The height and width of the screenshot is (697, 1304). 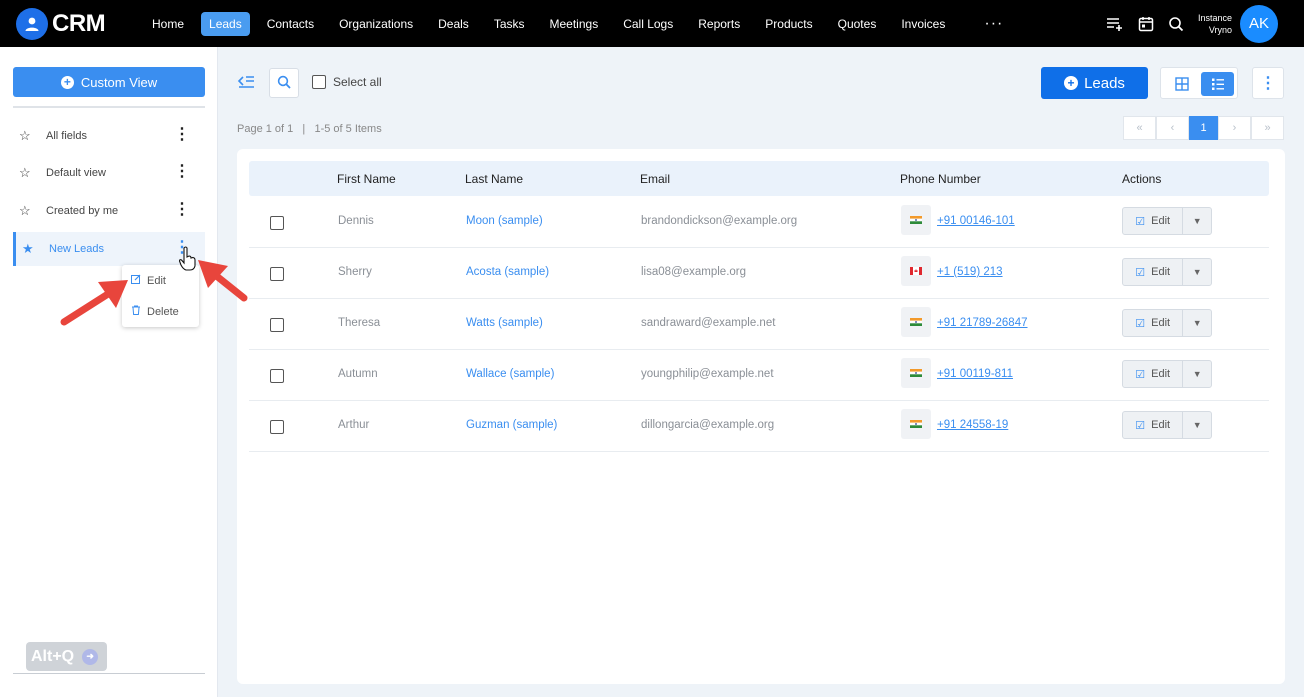 I want to click on cell-first-name: Theresa, so click(x=359, y=323).